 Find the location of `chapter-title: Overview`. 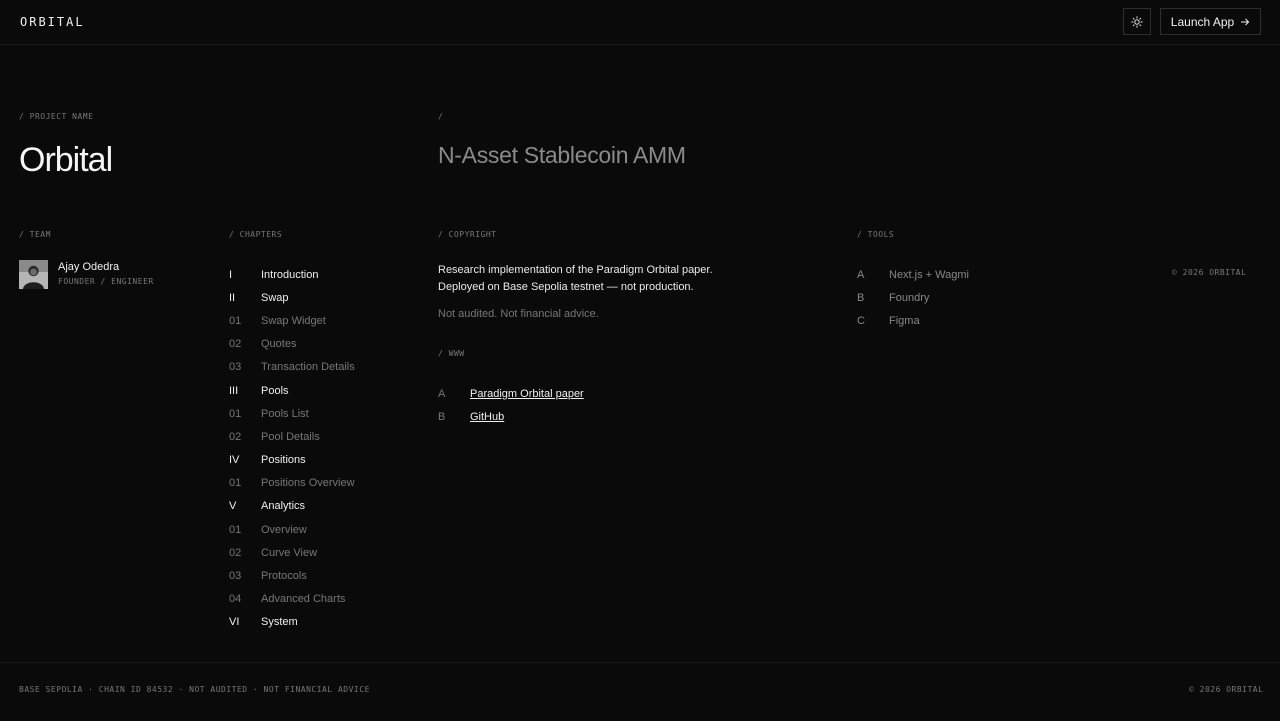

chapter-title: Overview is located at coordinates (284, 529).